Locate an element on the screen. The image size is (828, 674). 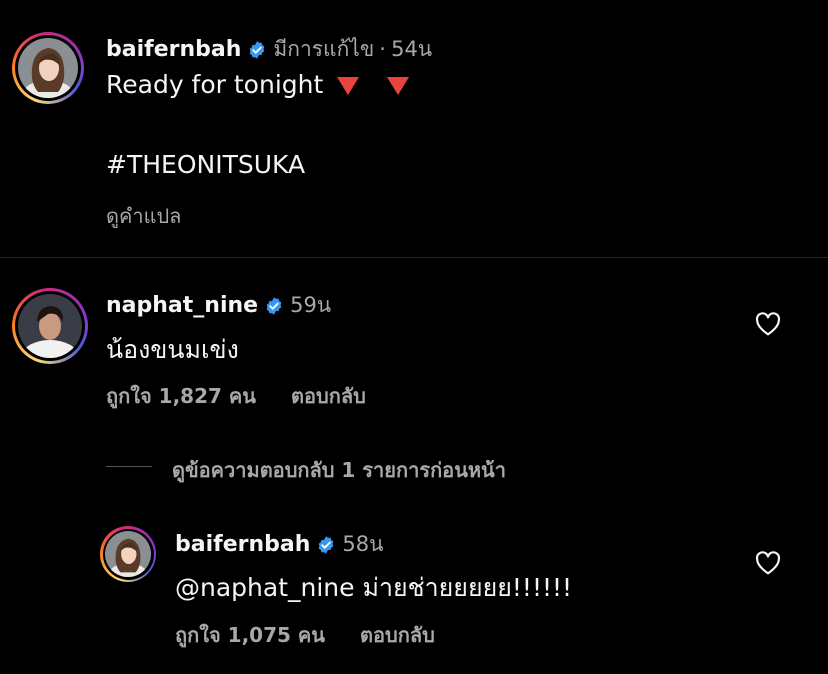
reply-reply-button: ตอบกลับ is located at coordinates (397, 635).